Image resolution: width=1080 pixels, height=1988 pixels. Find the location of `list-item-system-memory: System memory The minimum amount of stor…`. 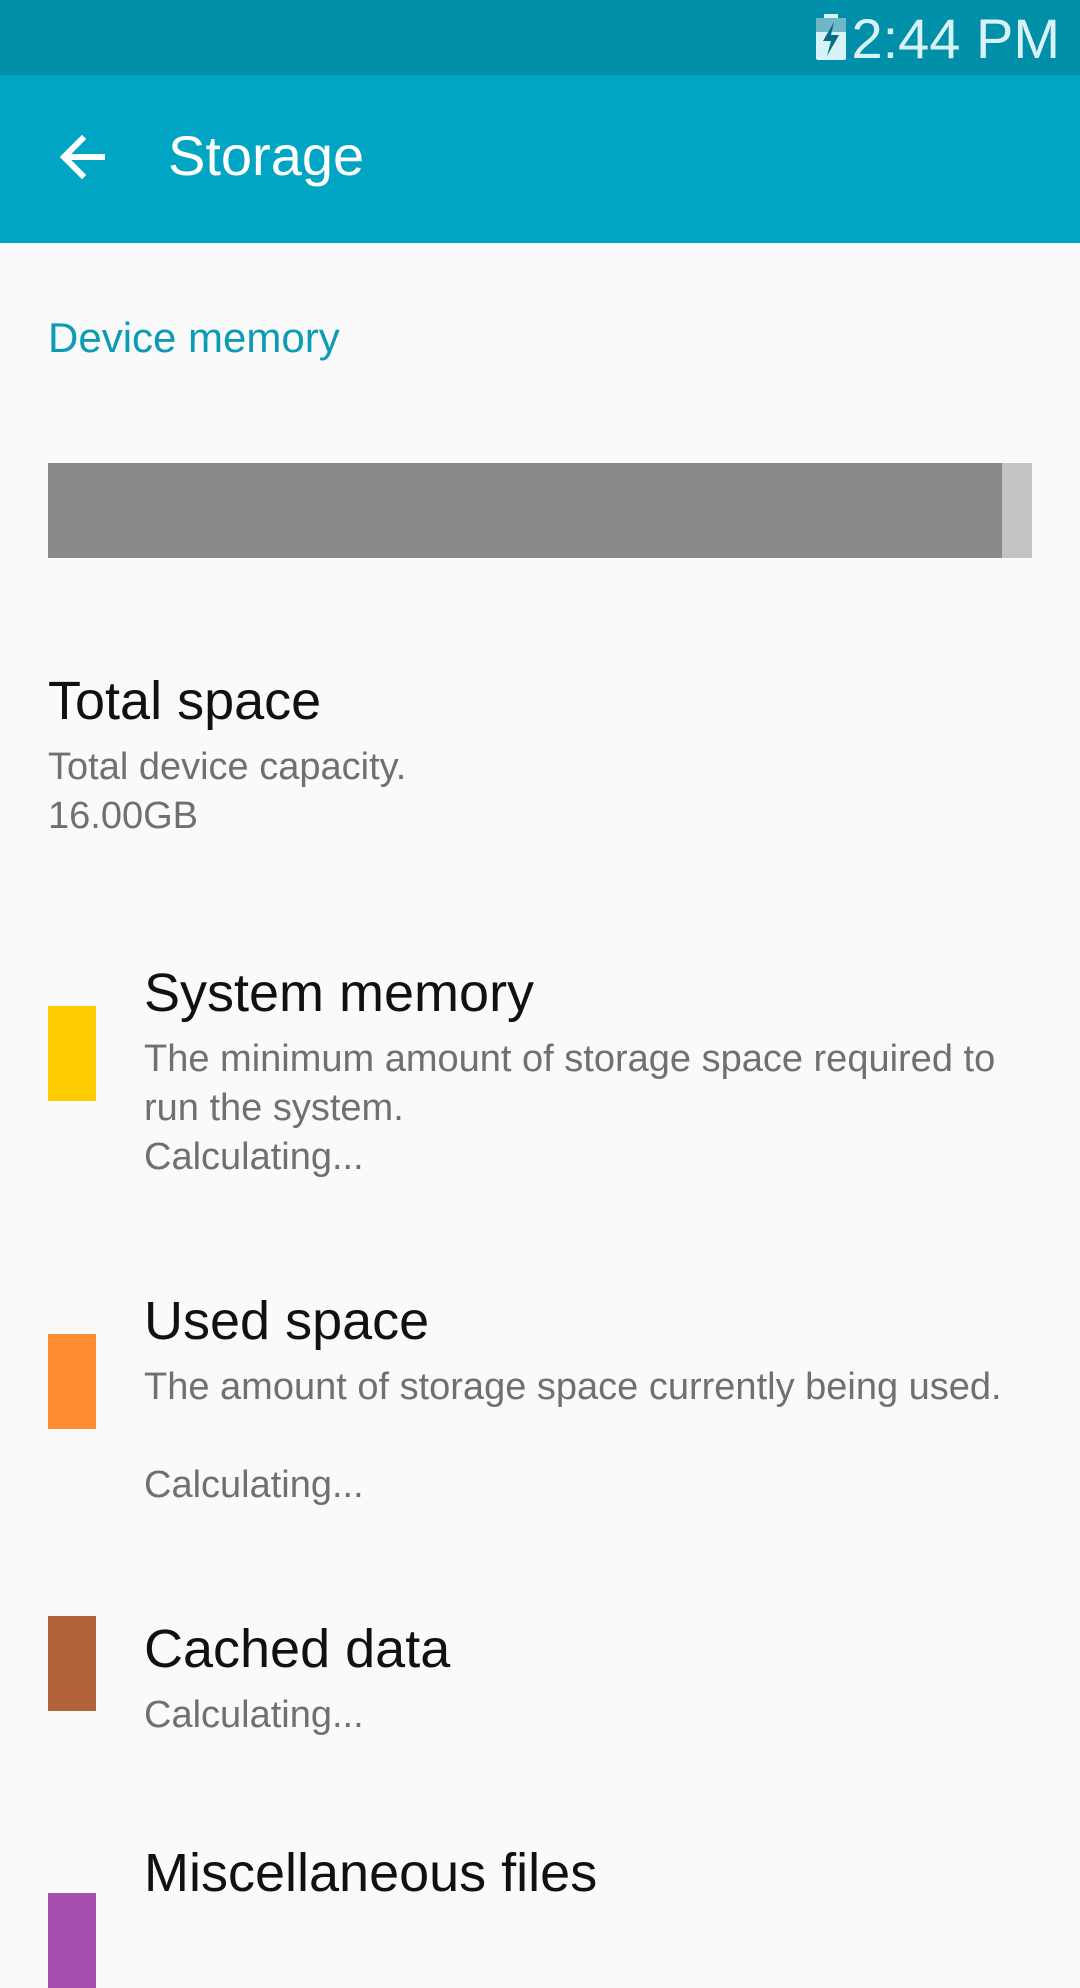

list-item-system-memory: System memory The minimum amount of stor… is located at coordinates (540, 1070).